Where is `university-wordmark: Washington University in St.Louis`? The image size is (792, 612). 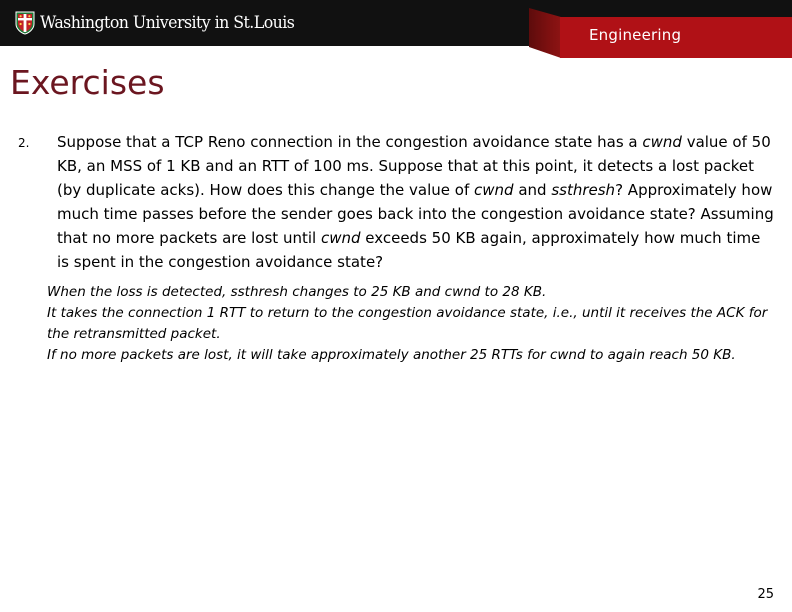
university-wordmark: Washington University in St.Louis is located at coordinates (167, 23).